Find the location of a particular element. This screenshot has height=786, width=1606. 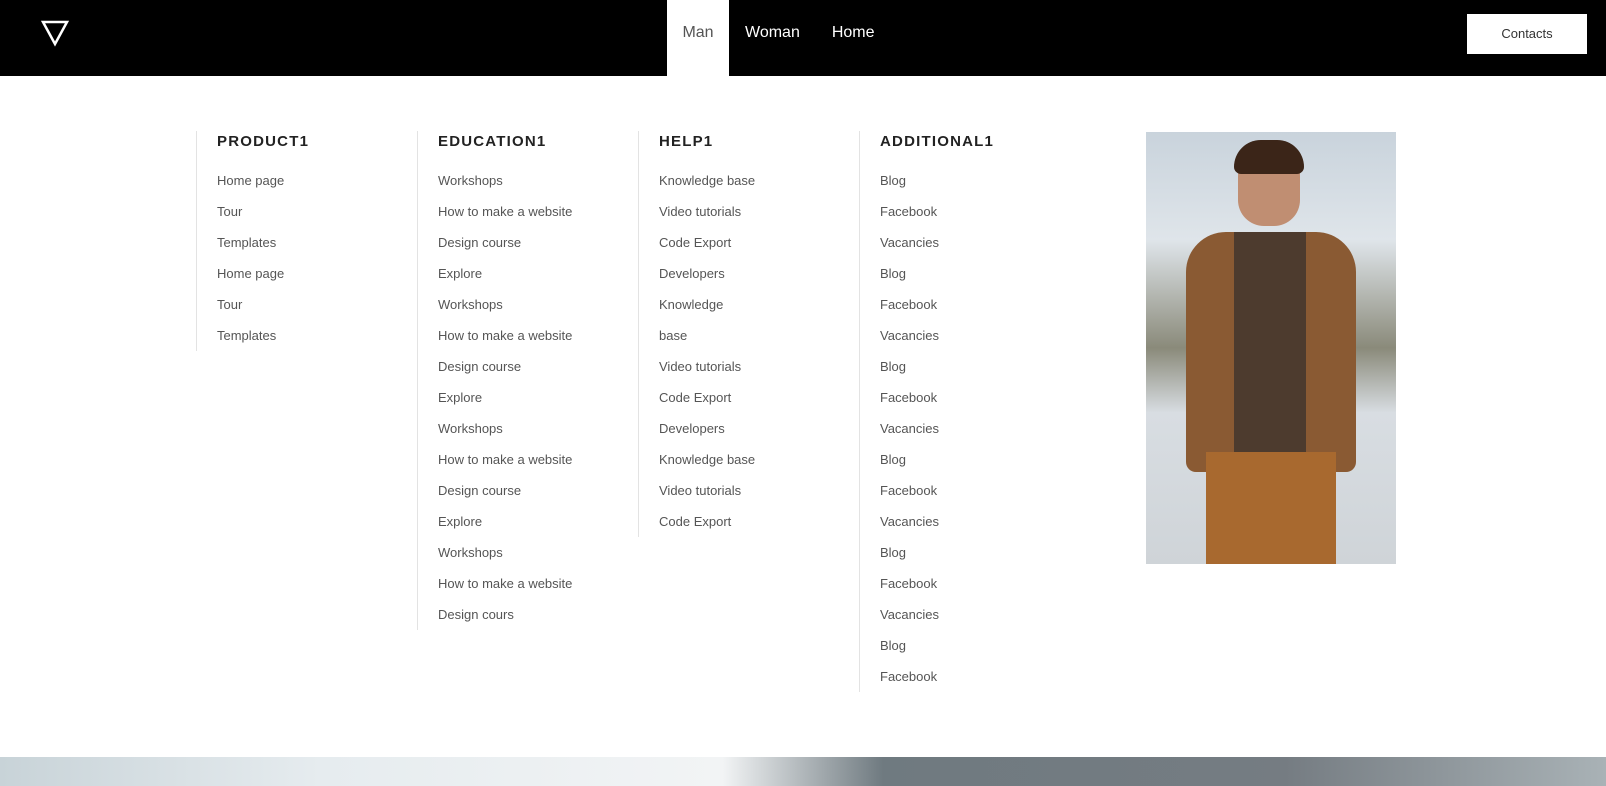

menu-link: Knowledge is located at coordinates (707, 304).